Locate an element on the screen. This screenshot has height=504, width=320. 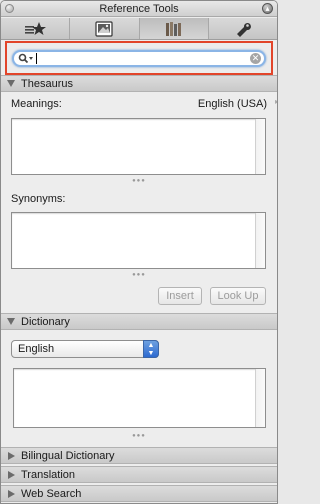
toolbar is located at coordinates (139, 29).